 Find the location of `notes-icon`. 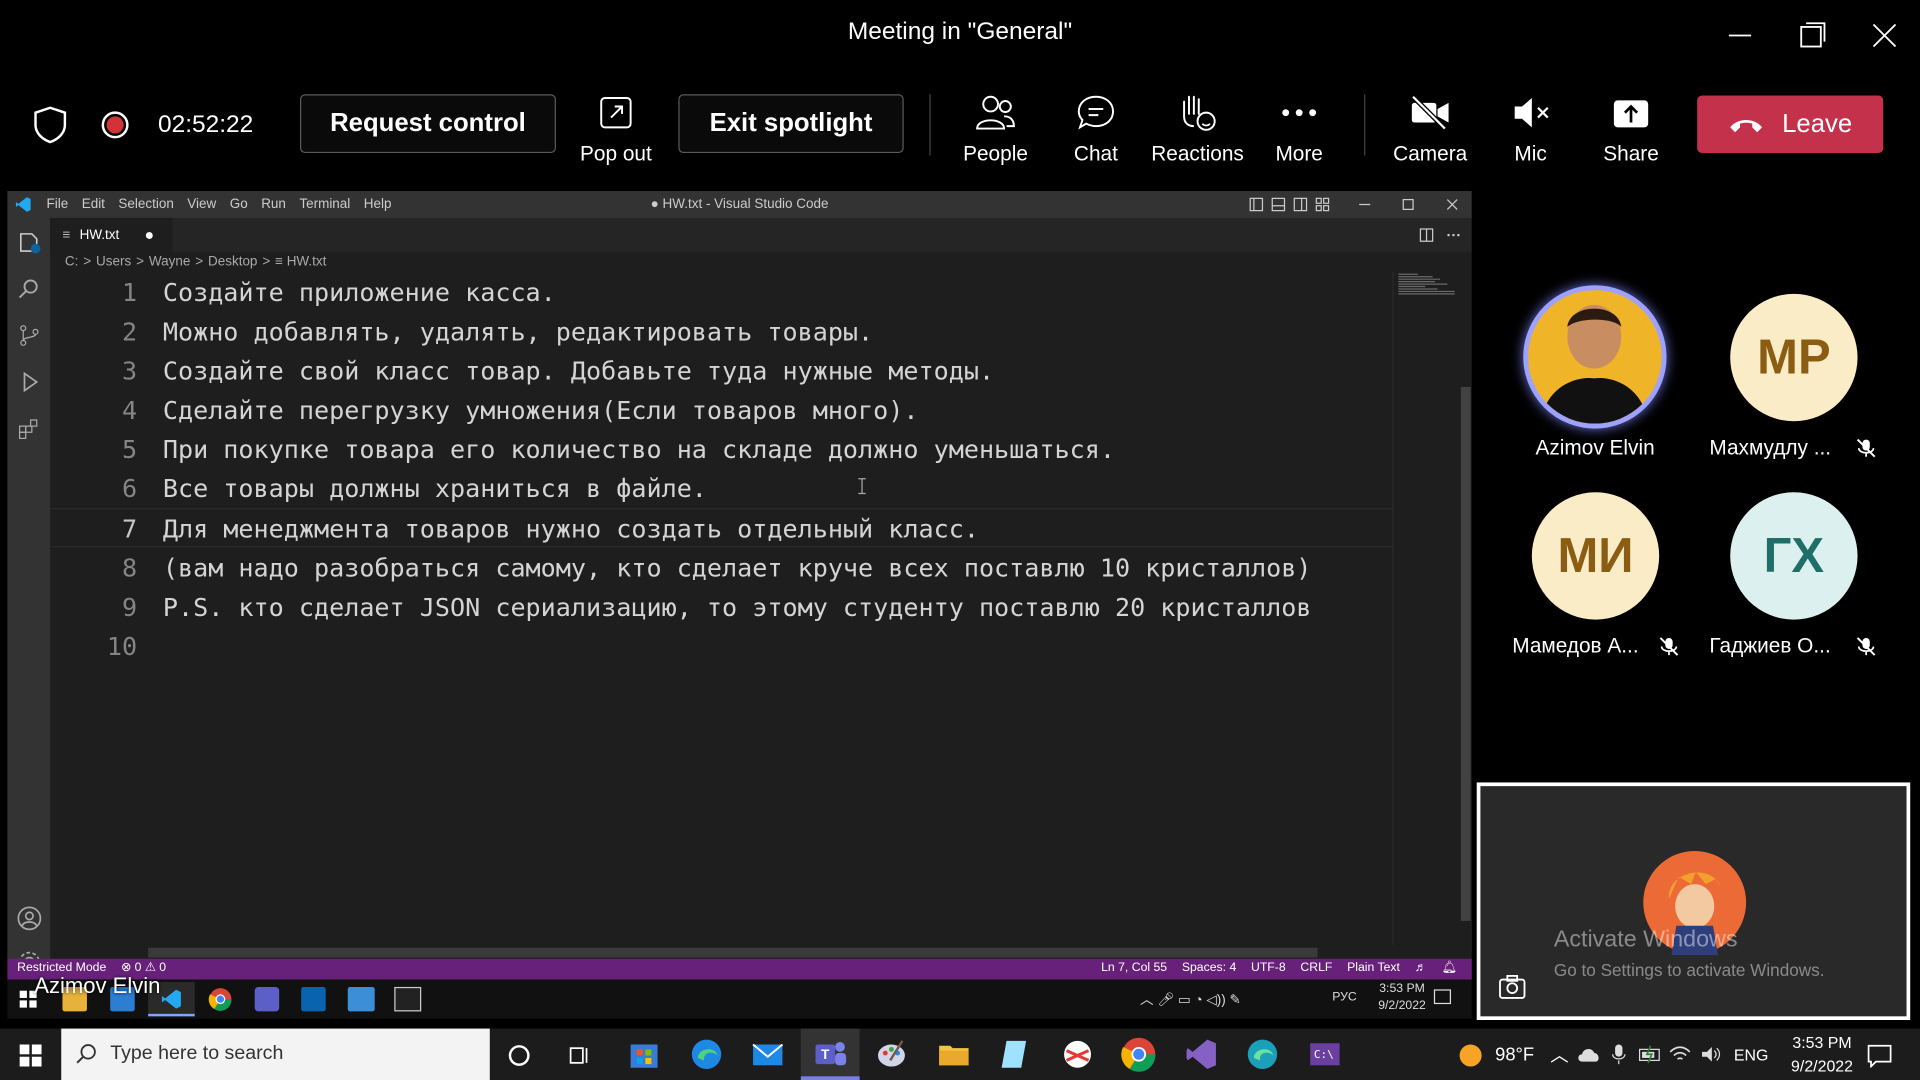

notes-icon is located at coordinates (1016, 1054).